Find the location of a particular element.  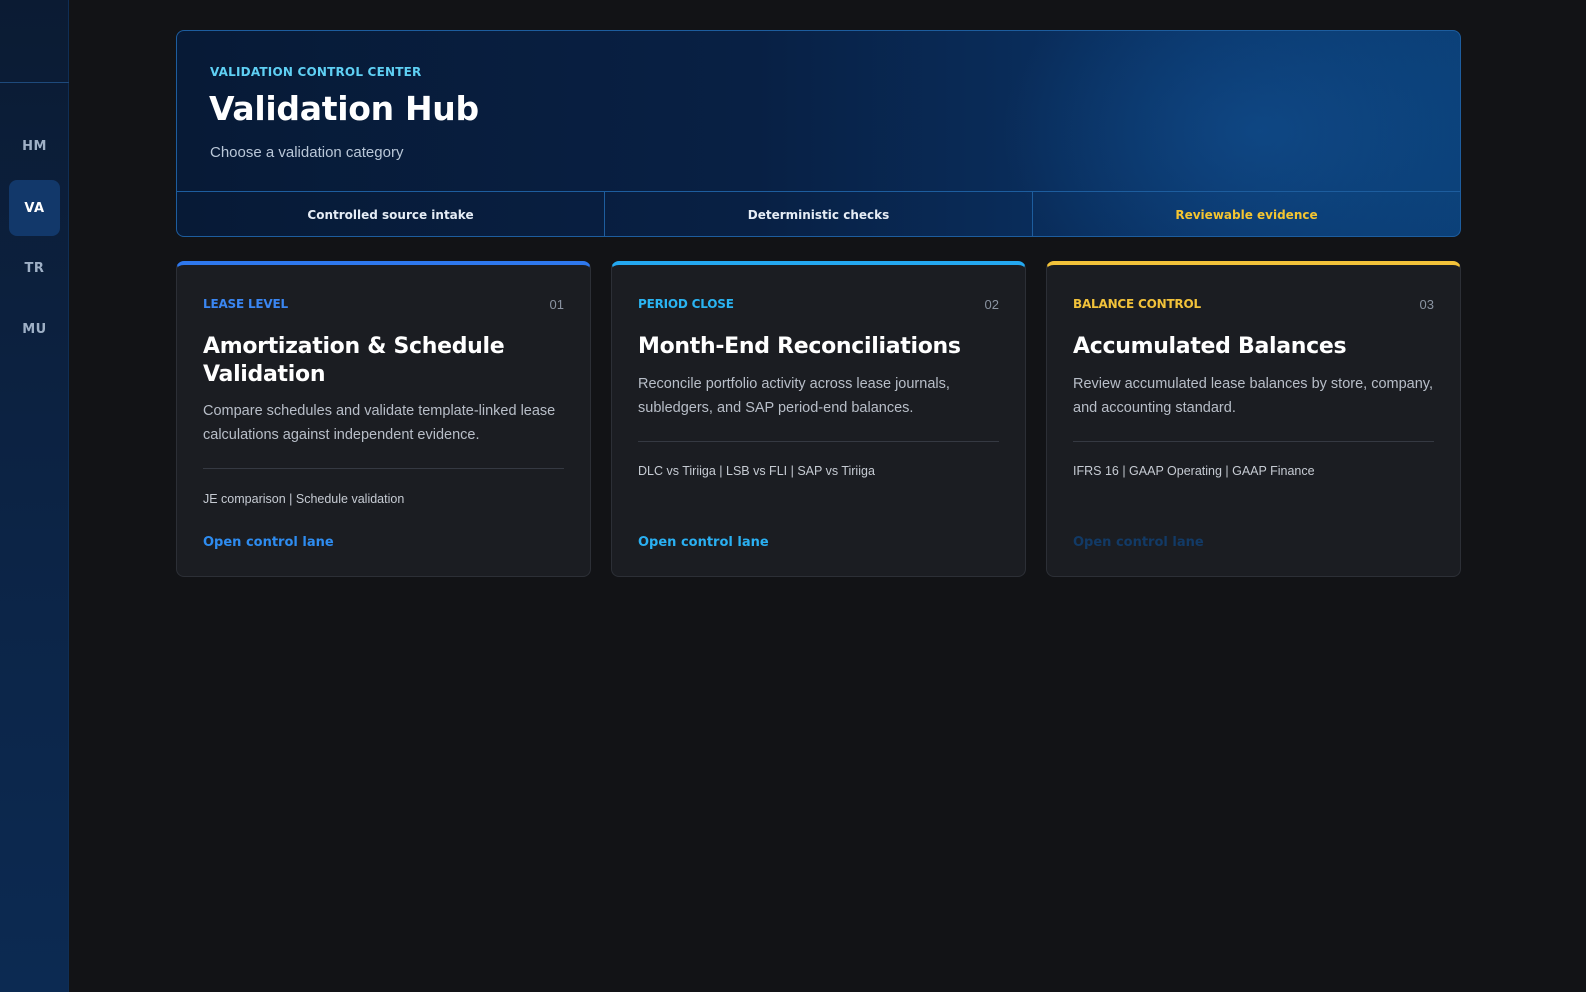

card-number: 01 is located at coordinates (556, 304).